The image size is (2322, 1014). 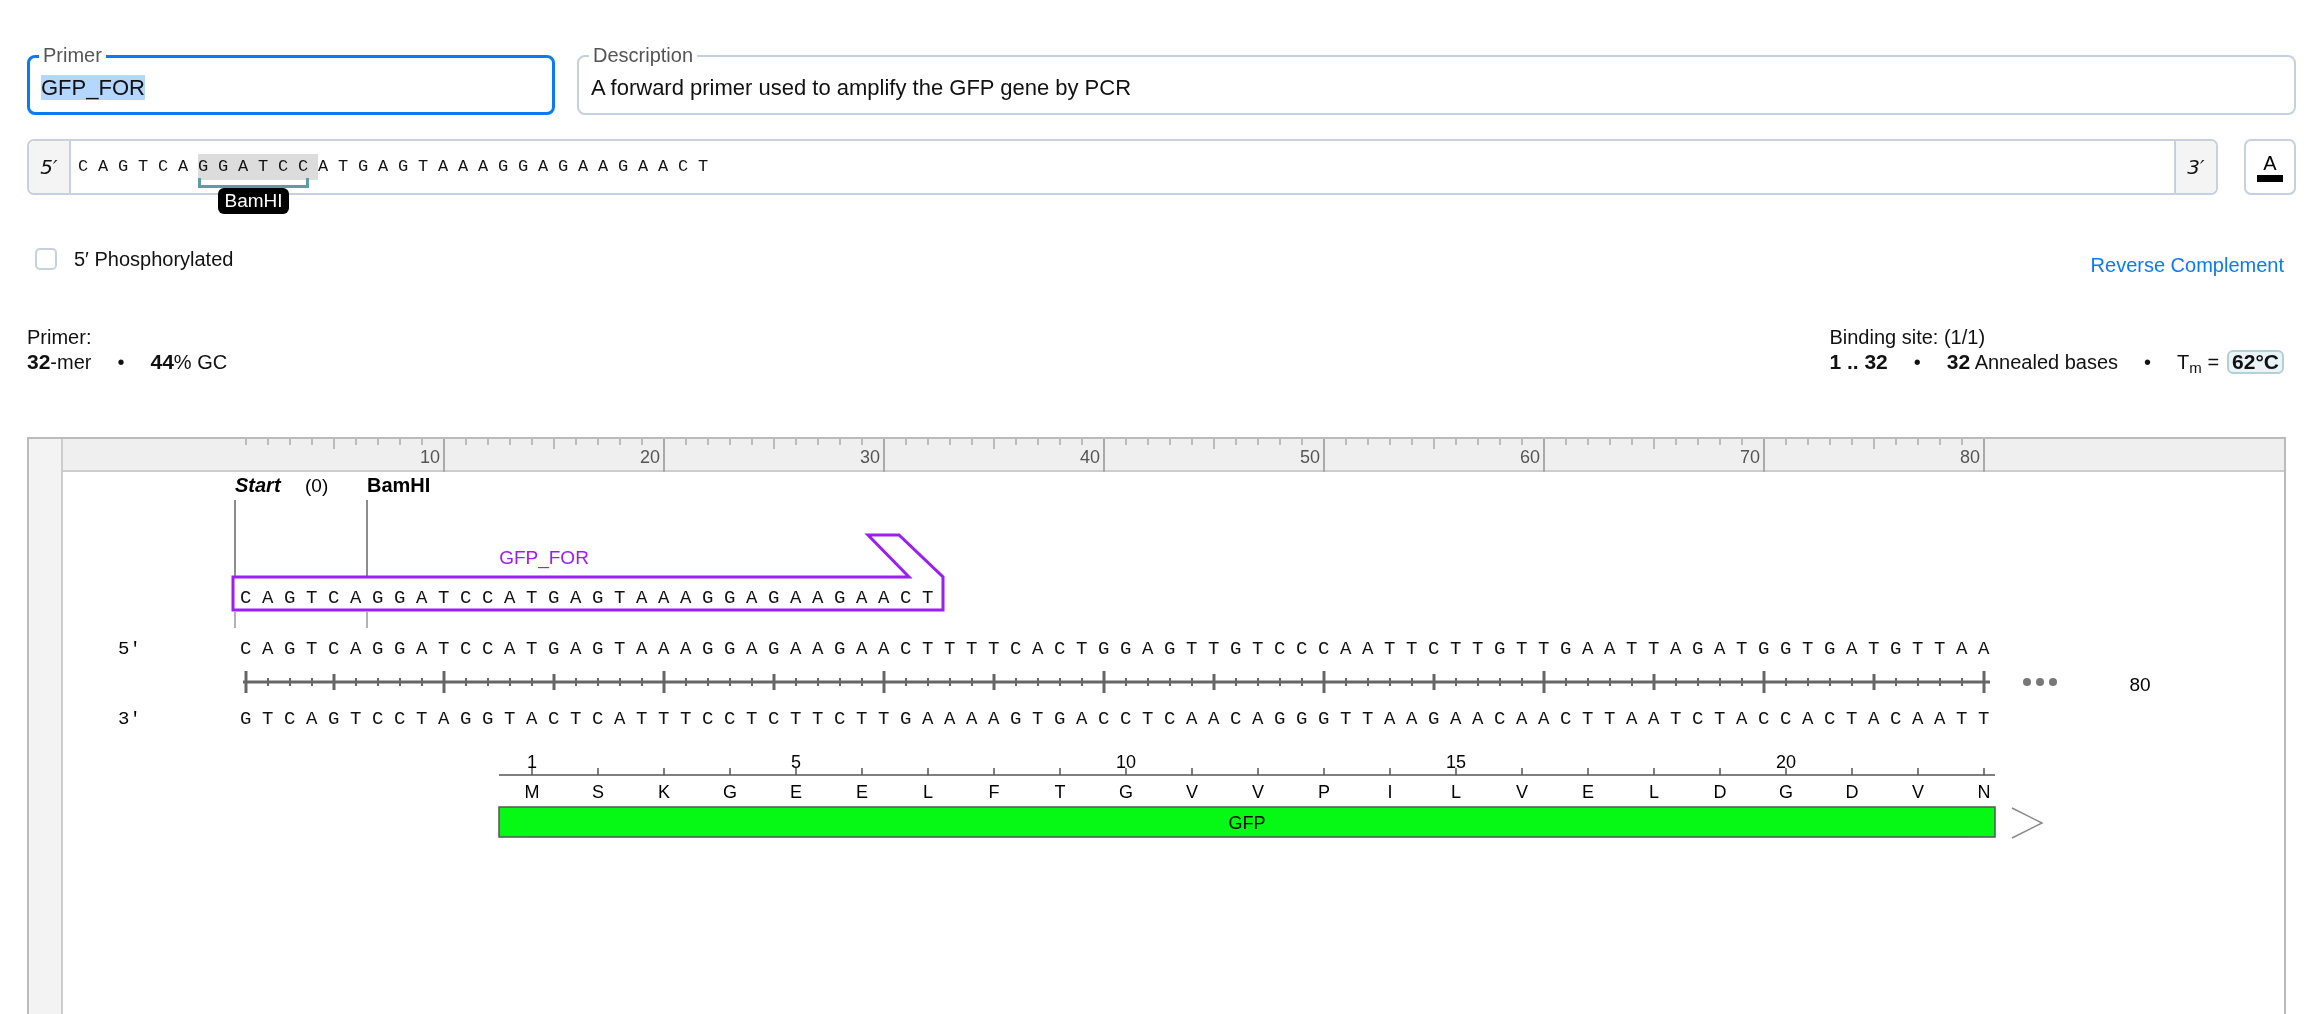 What do you see at coordinates (258, 485) in the screenshot?
I see `marker-label: Start` at bounding box center [258, 485].